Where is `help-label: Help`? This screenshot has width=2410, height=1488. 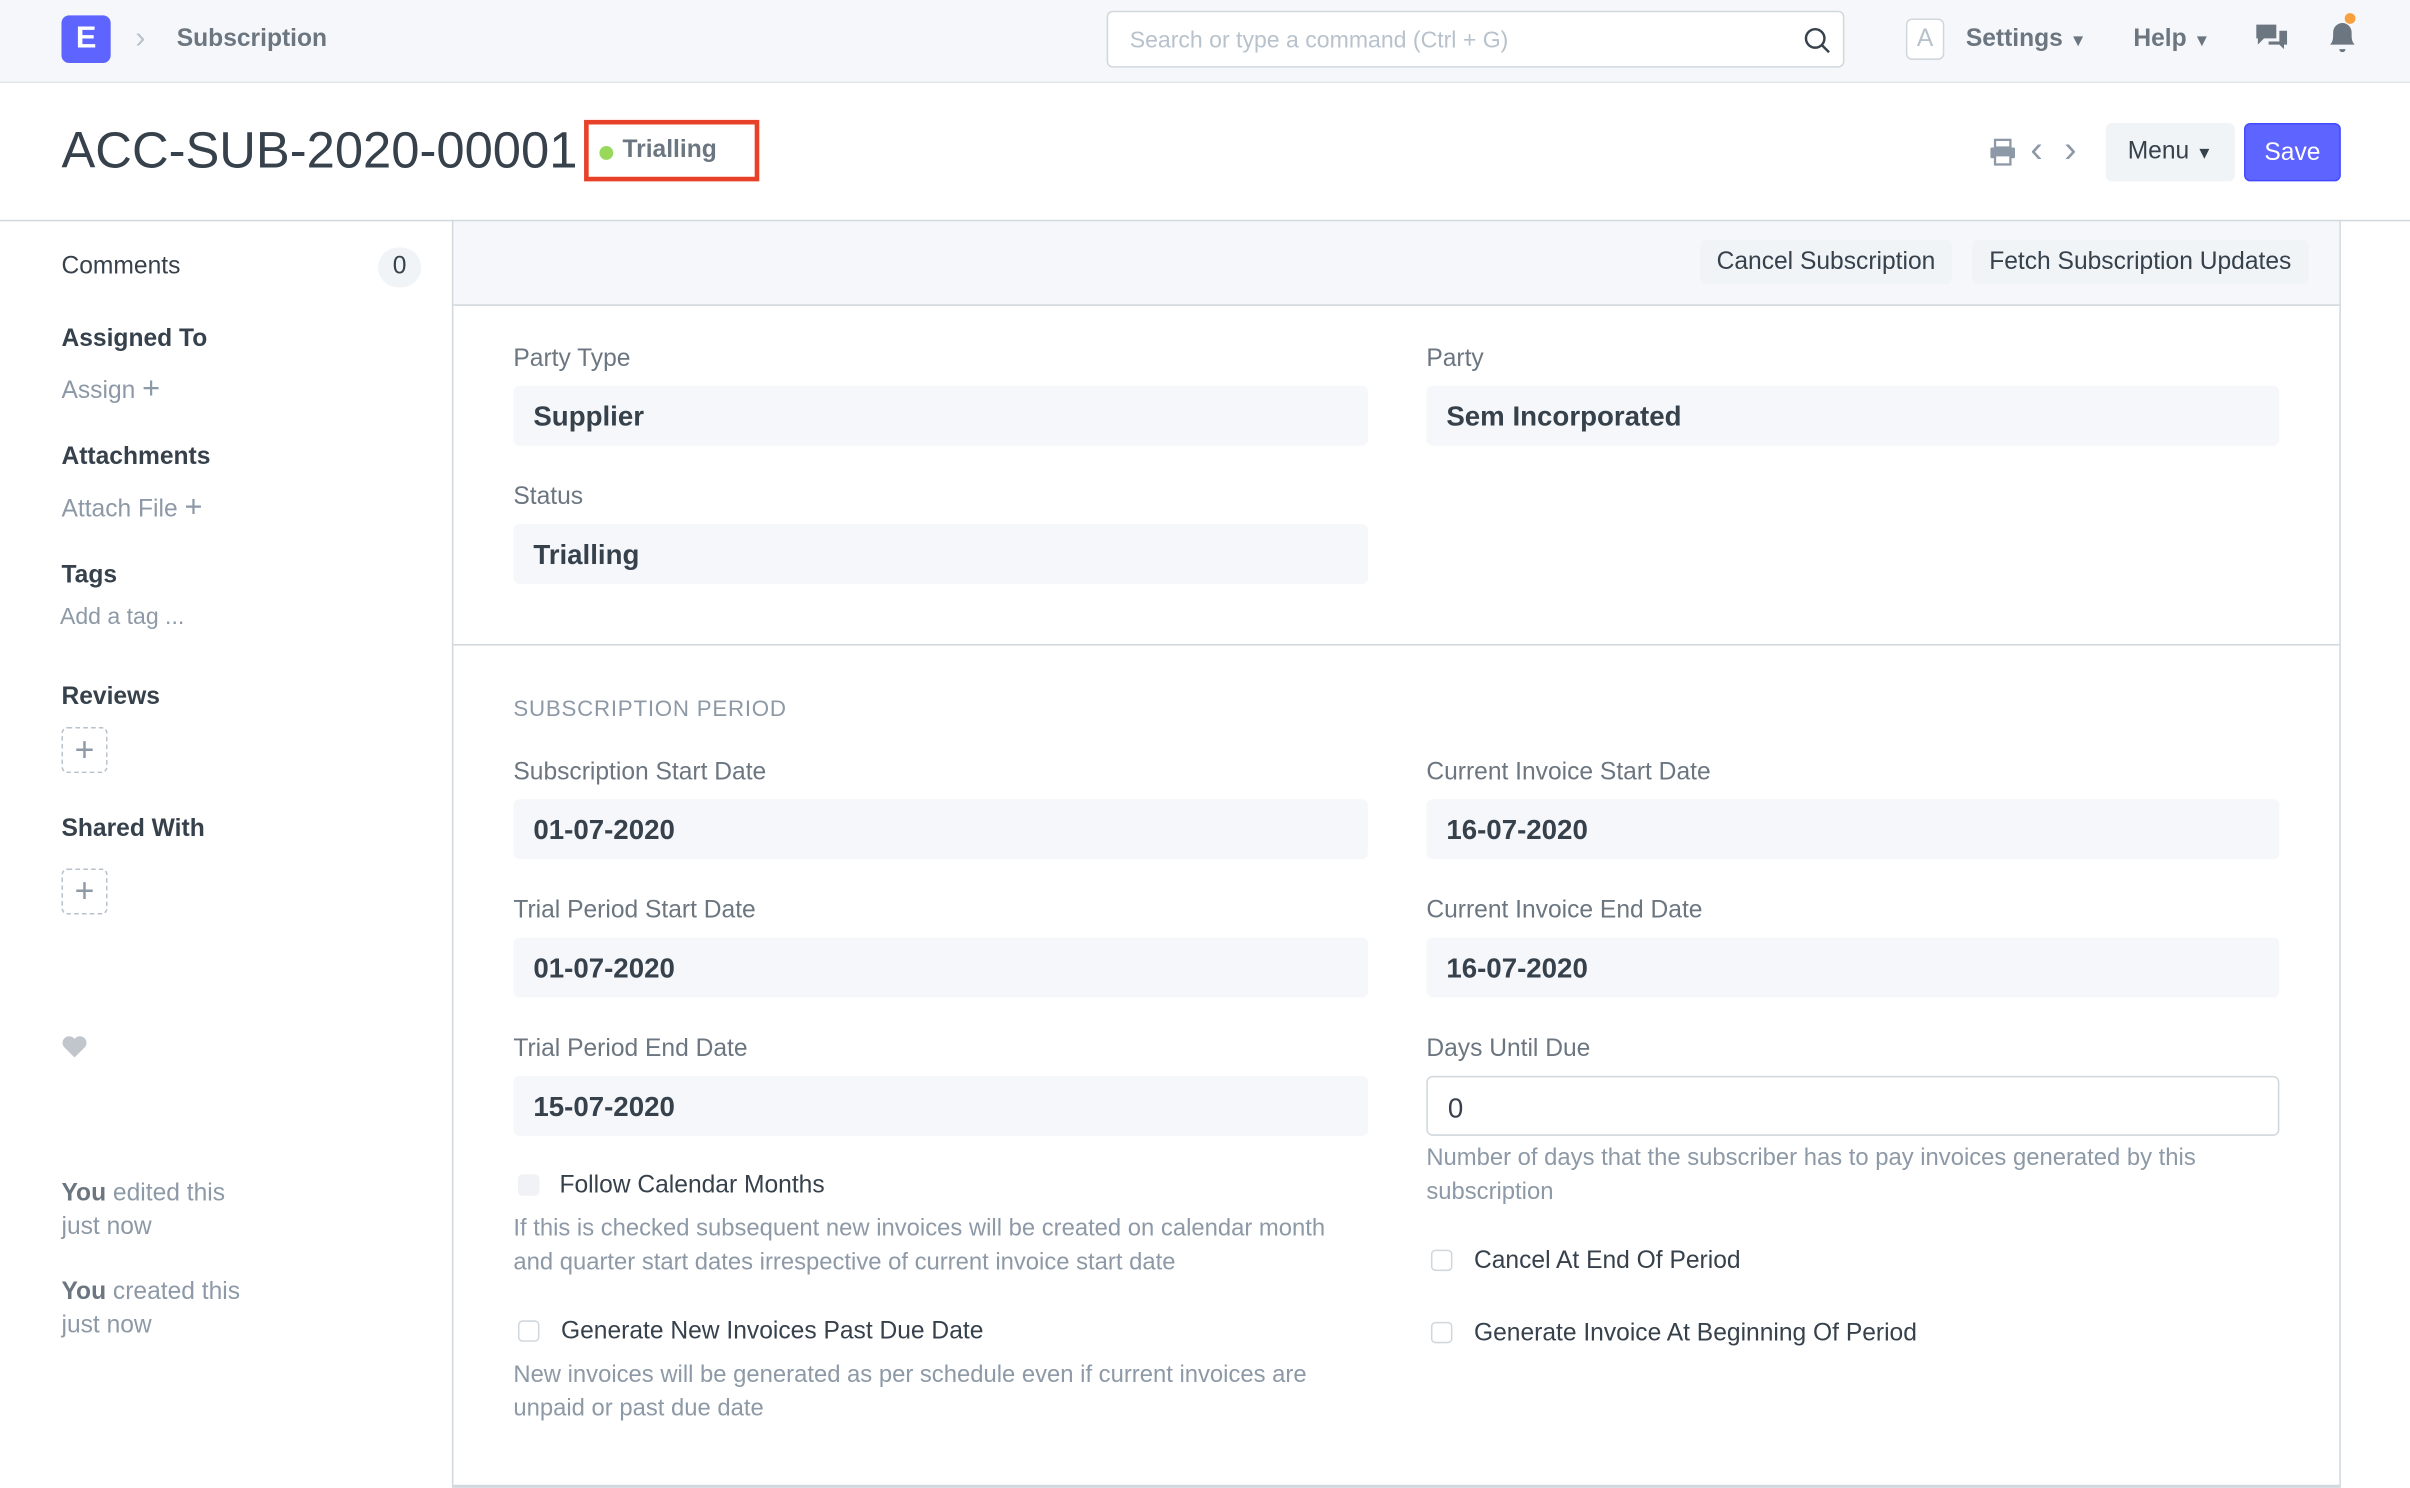
help-label: Help is located at coordinates (2160, 39).